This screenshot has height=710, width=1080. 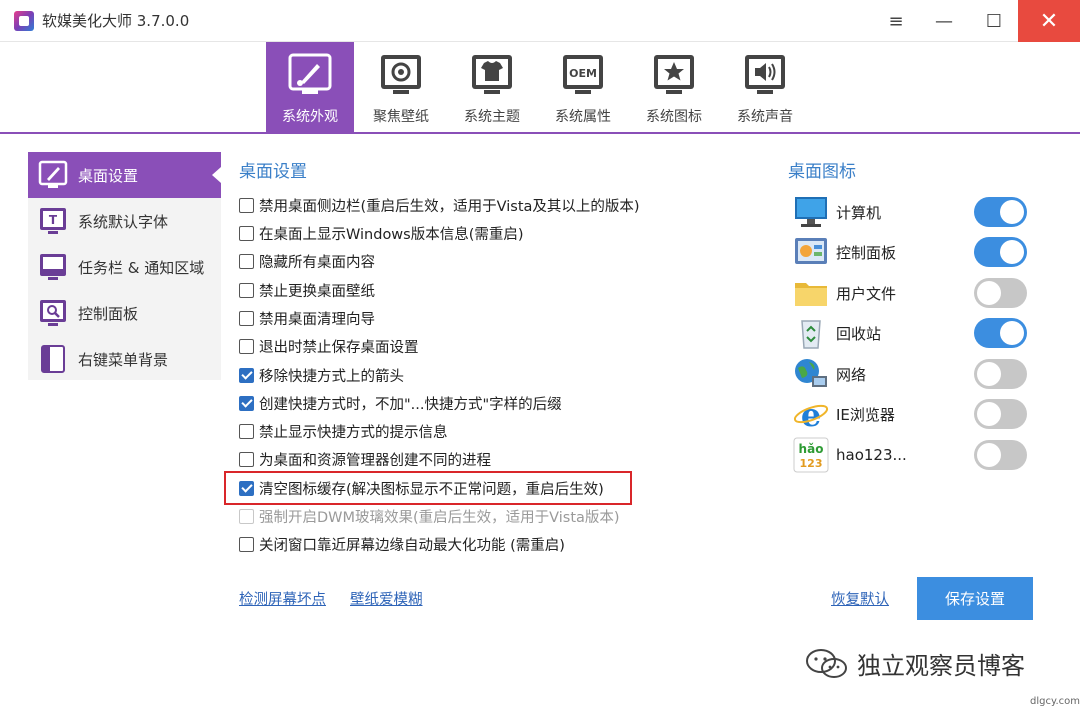 I want to click on close-button: ✕, so click(x=1049, y=21).